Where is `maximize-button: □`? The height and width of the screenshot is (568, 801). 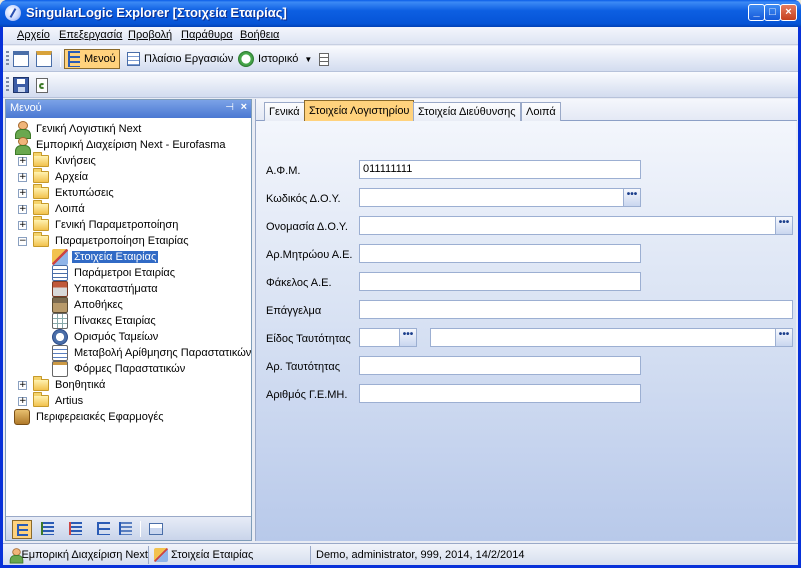
maximize-button: □ is located at coordinates (772, 12).